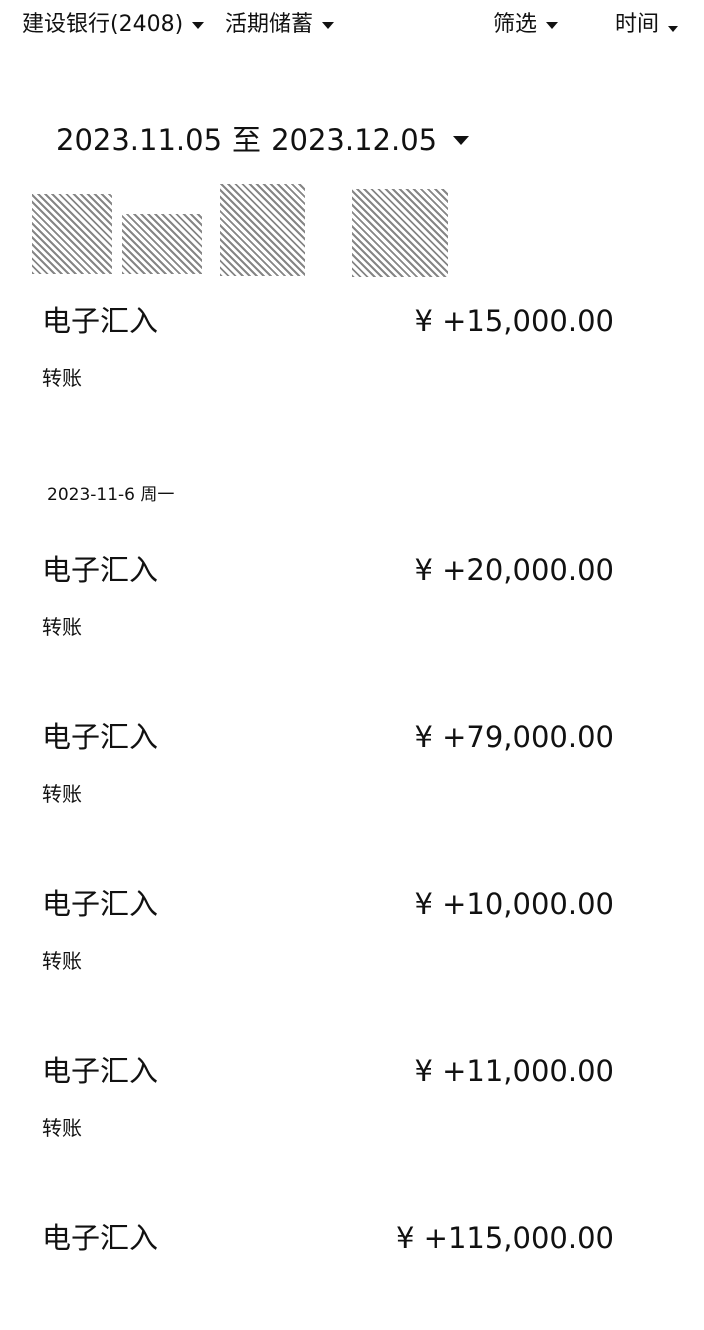 Image resolution: width=704 pixels, height=1330 pixels. I want to click on transaction-amount: ¥ +10,000.00, so click(514, 904).